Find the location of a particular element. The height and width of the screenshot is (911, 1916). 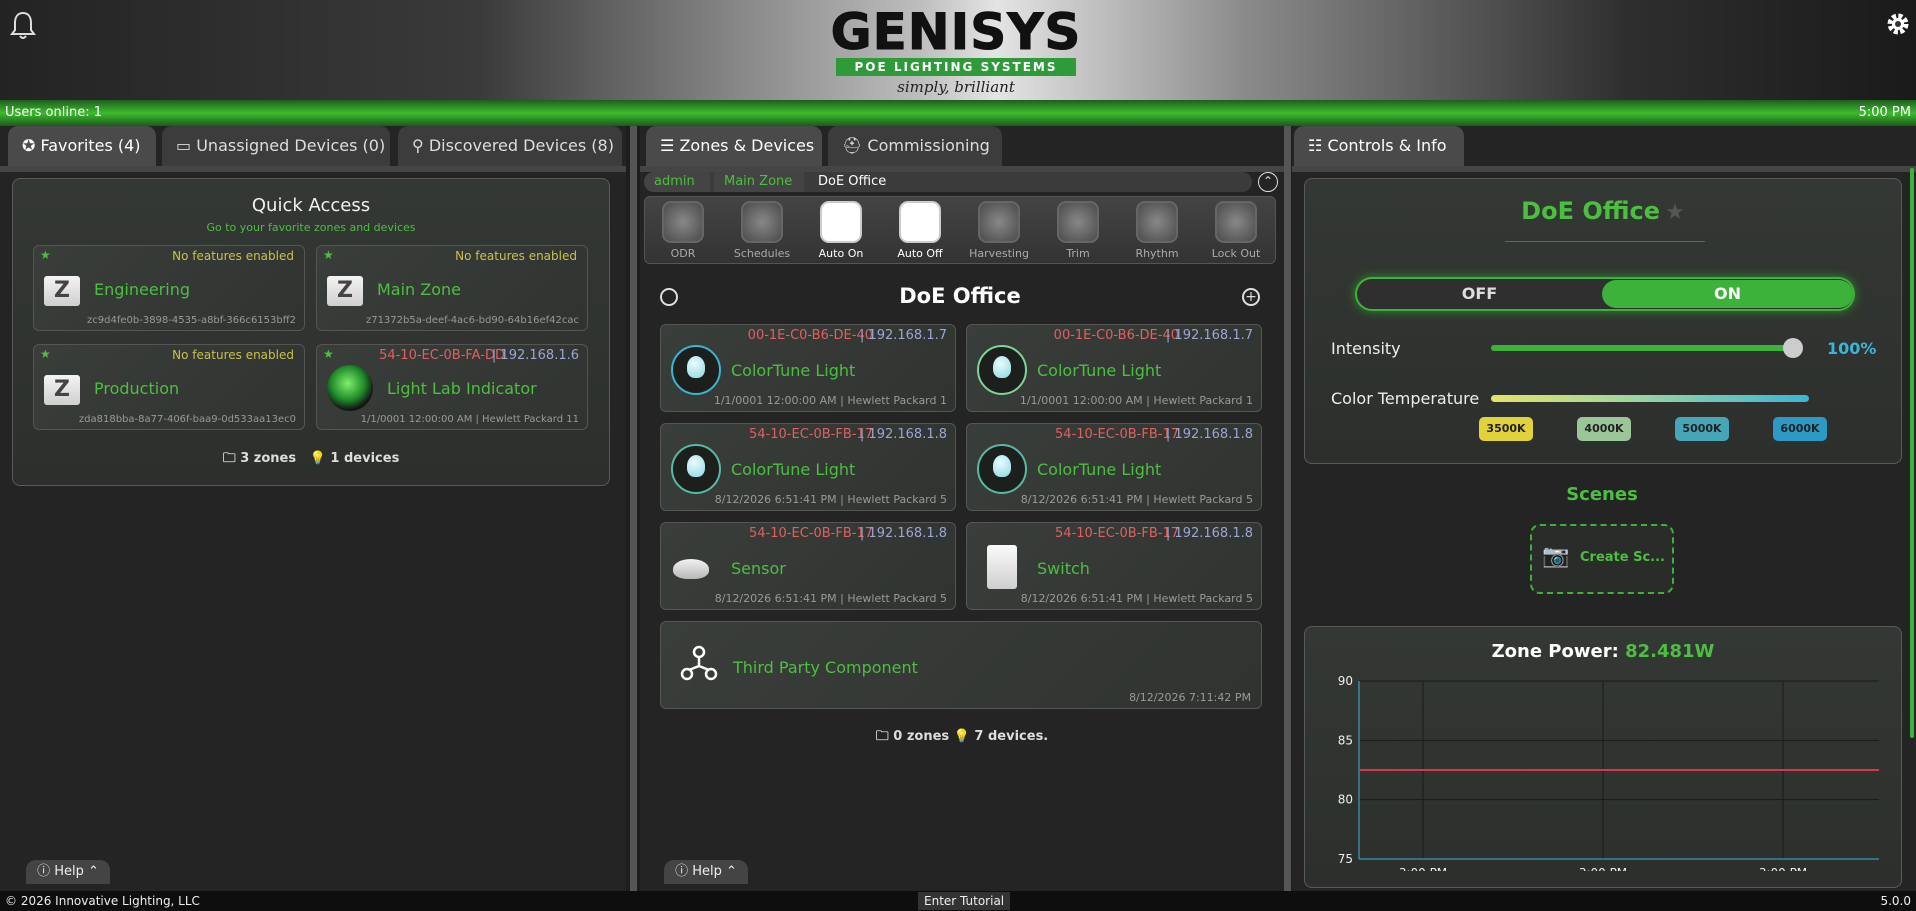

archive-icon: ▭ is located at coordinates (184, 145).